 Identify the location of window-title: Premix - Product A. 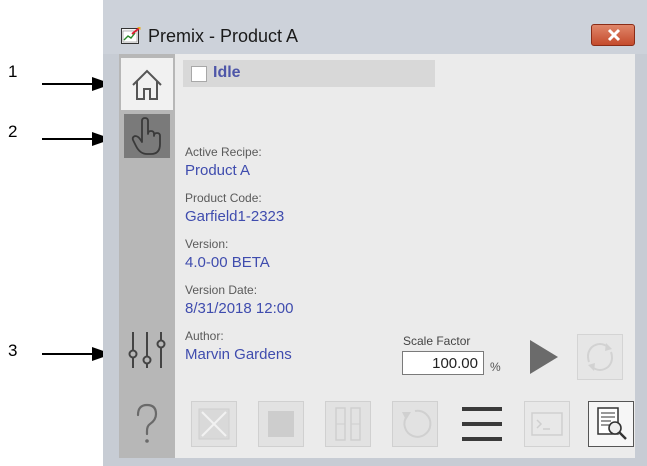
(223, 36).